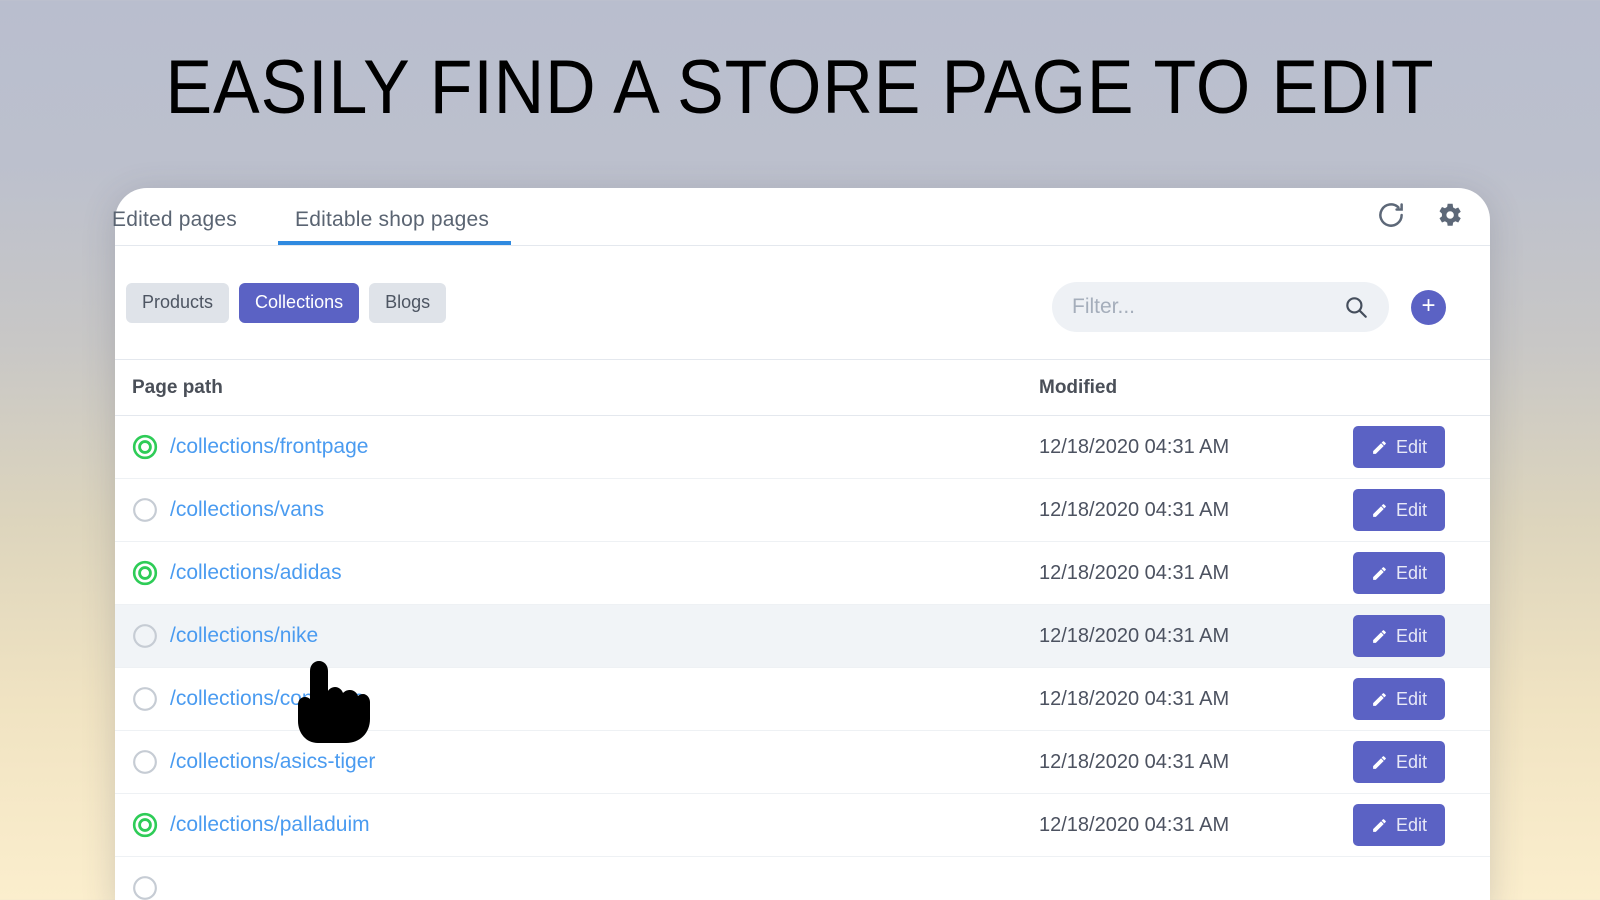 Image resolution: width=1600 pixels, height=900 pixels. I want to click on active-tab-indicator, so click(394, 243).